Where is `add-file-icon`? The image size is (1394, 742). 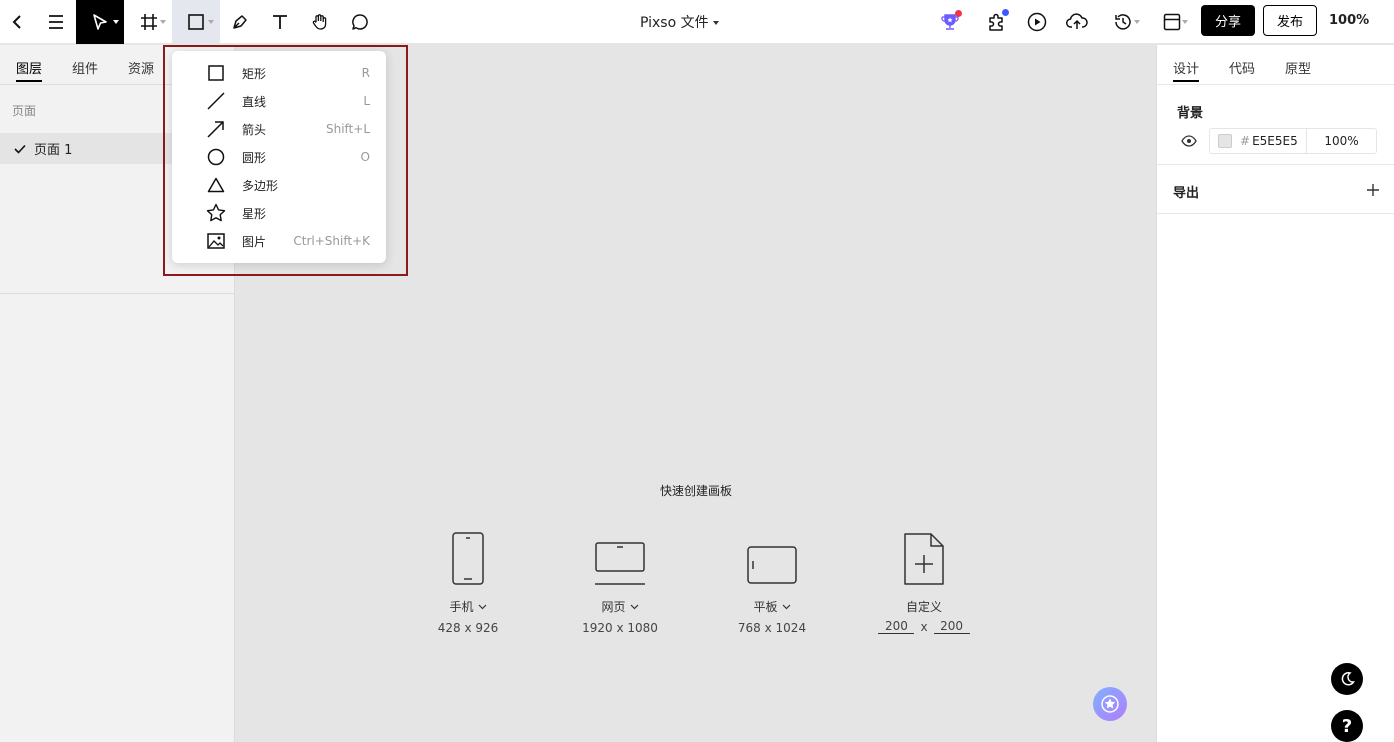
add-file-icon is located at coordinates (924, 559).